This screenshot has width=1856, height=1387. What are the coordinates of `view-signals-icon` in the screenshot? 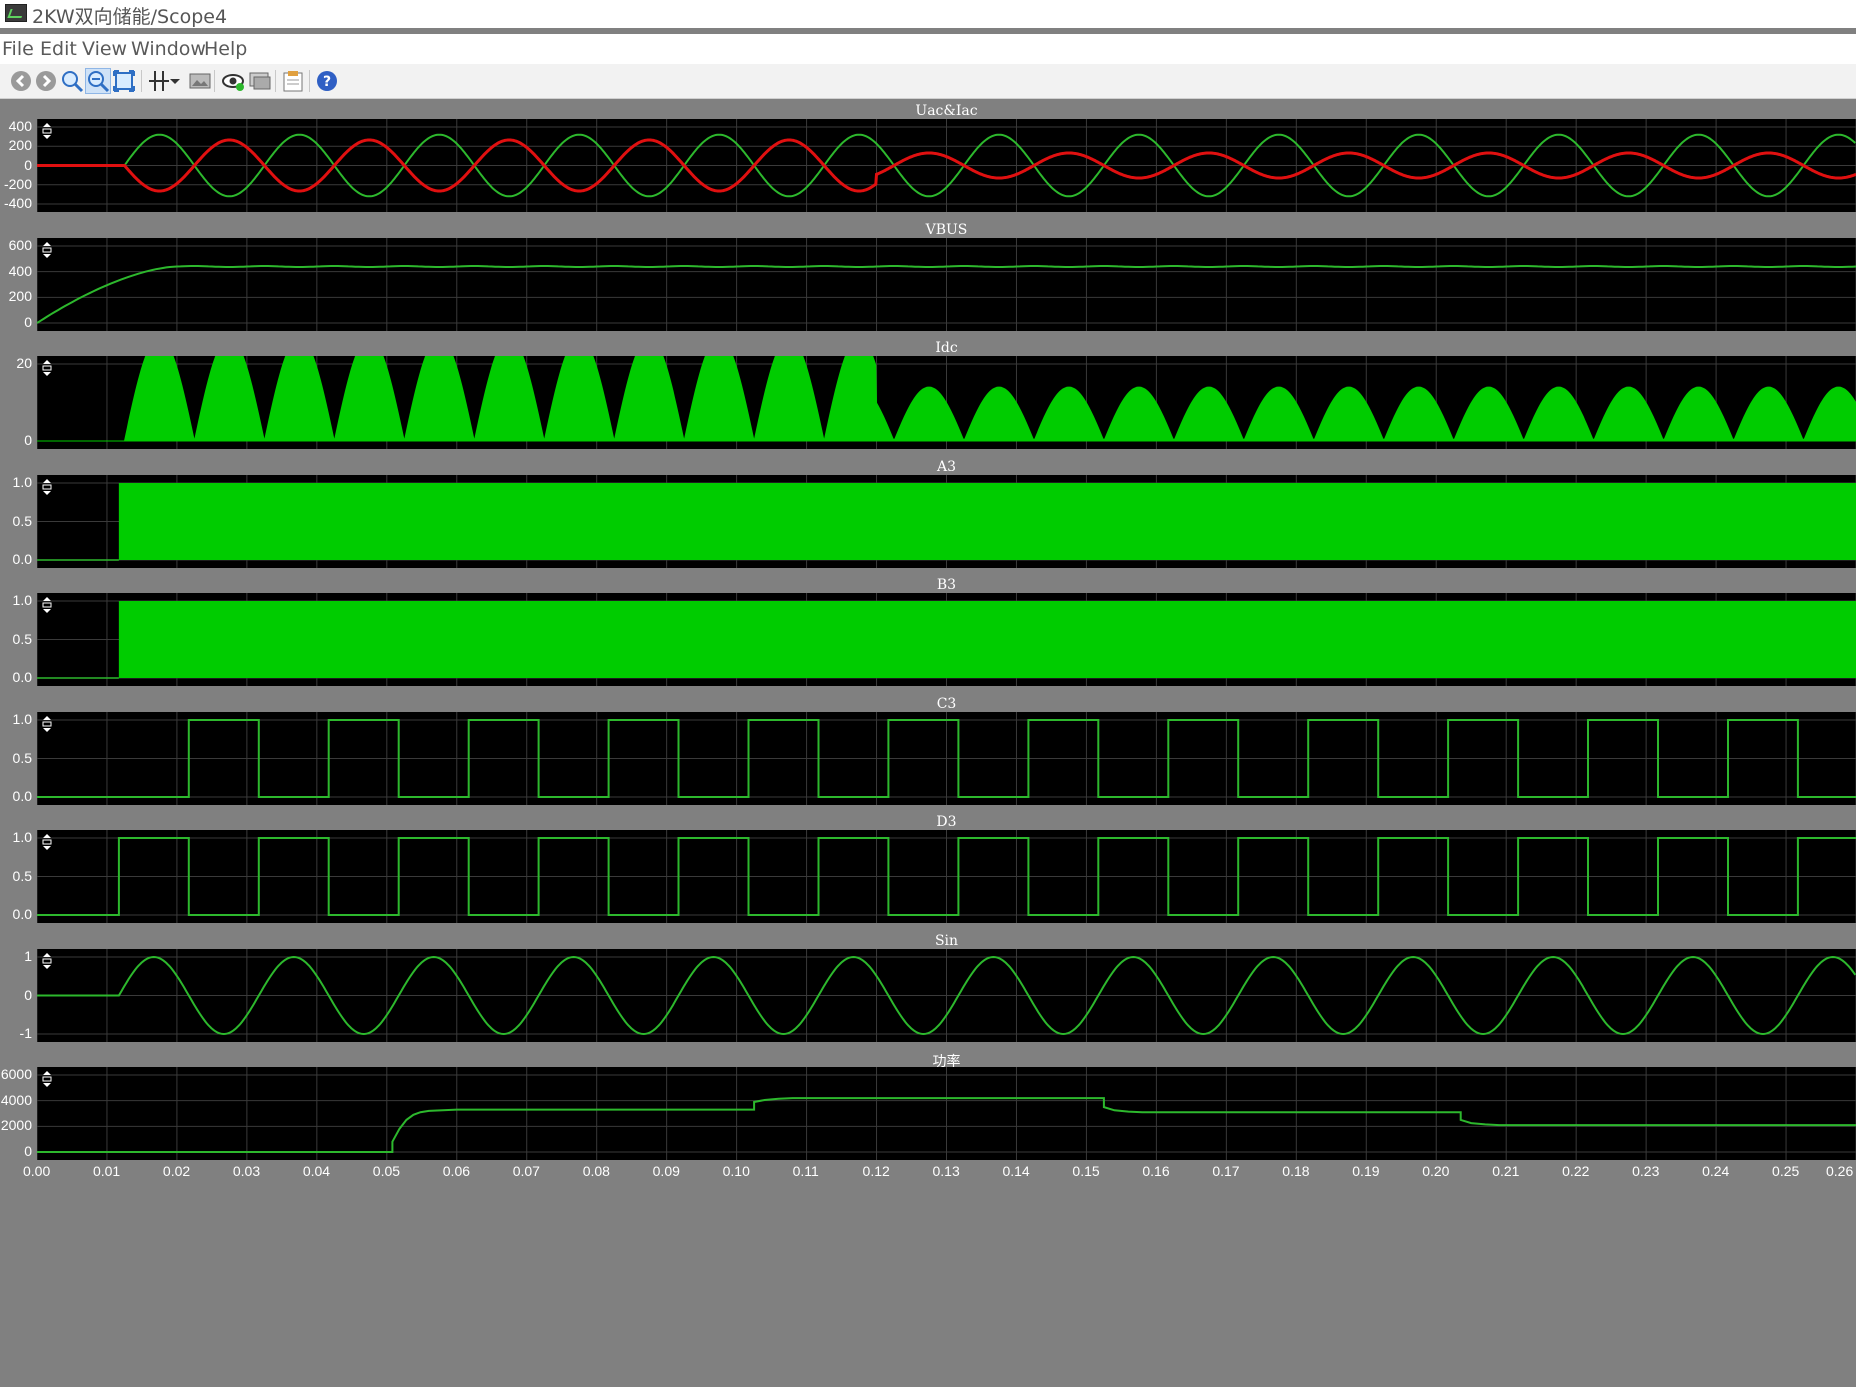 It's located at (233, 81).